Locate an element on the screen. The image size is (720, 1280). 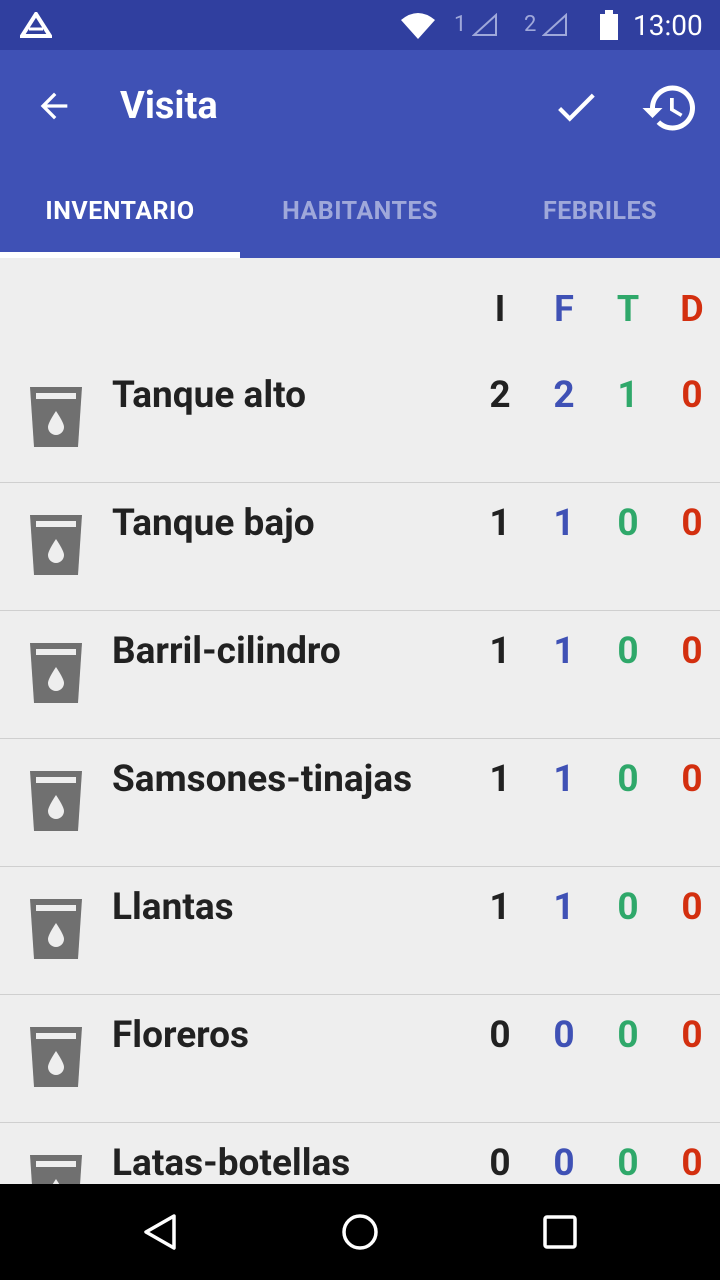
tab-bar: INVENTARIO HABITANTES FEBRILES is located at coordinates (360, 211).